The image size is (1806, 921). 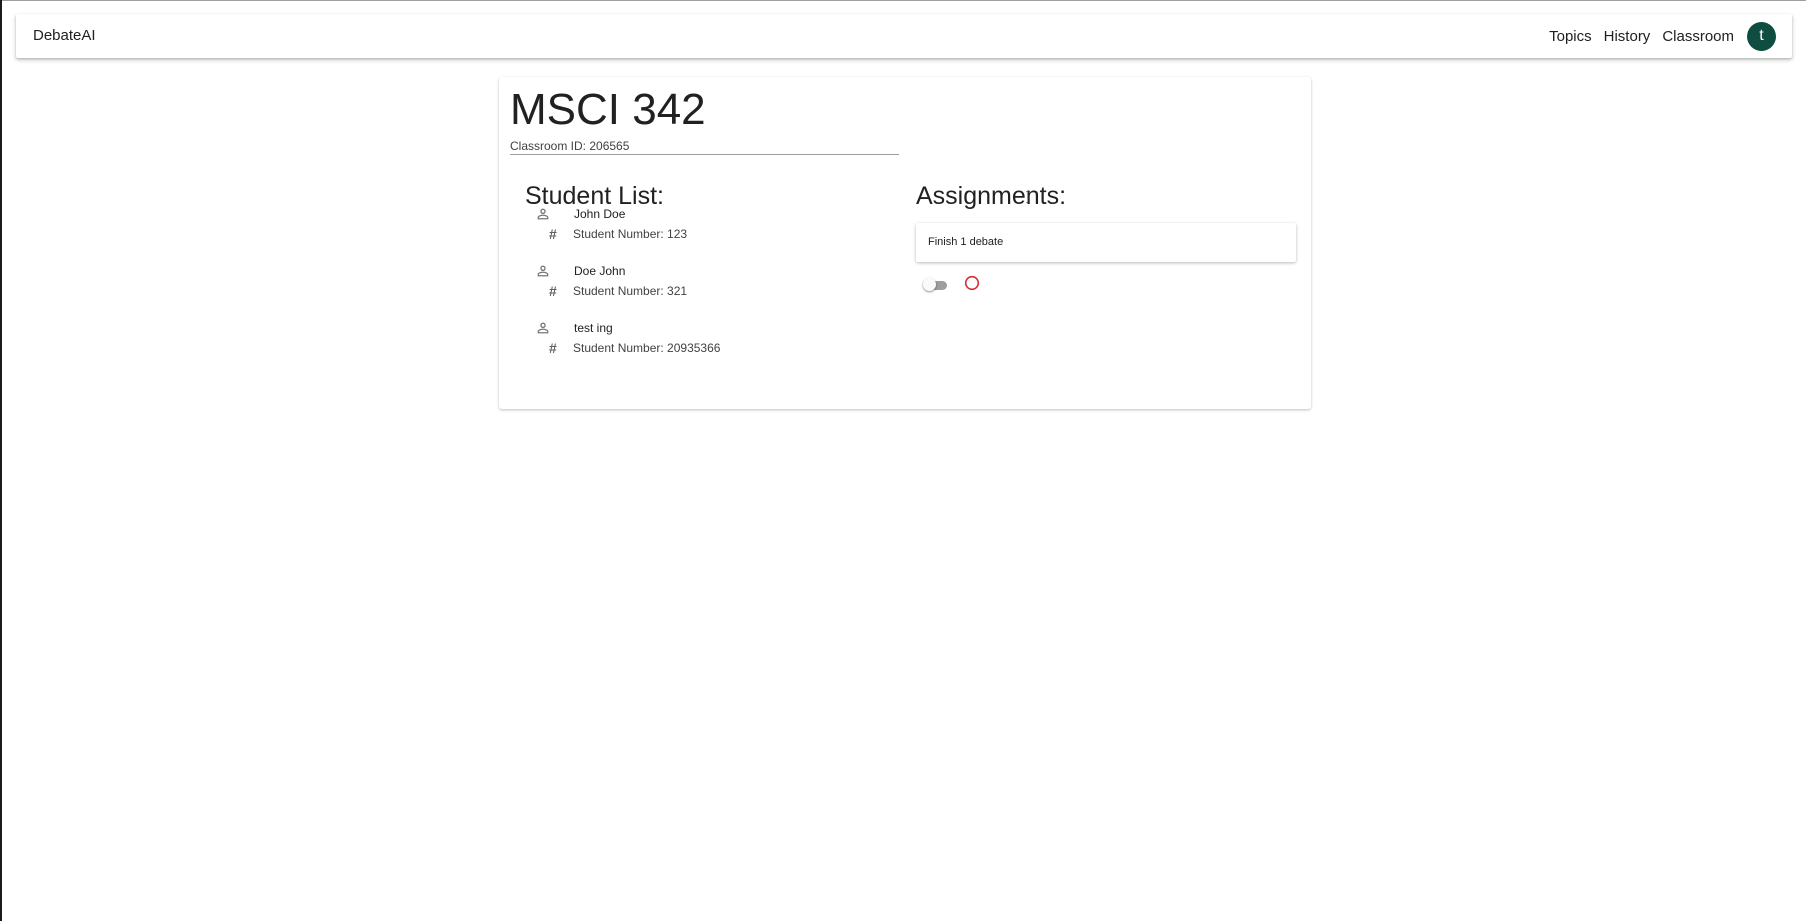 I want to click on main-nav: Topics History Classroom t, so click(x=1656, y=36).